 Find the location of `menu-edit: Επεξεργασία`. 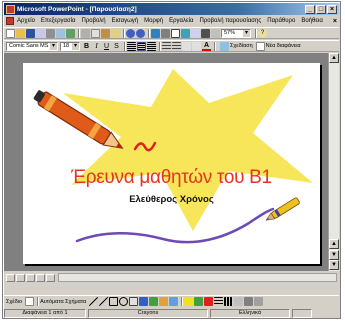

menu-edit: Επεξεργασία is located at coordinates (58, 21).